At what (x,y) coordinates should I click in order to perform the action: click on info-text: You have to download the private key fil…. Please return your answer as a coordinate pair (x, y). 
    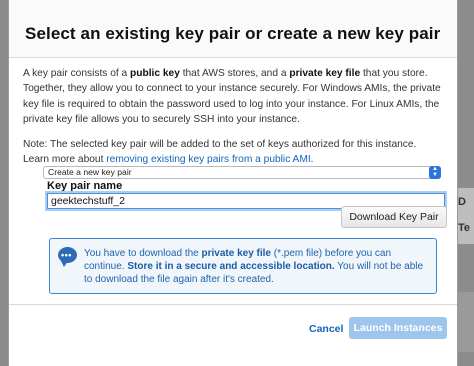
    Looking at the image, I should click on (254, 267).